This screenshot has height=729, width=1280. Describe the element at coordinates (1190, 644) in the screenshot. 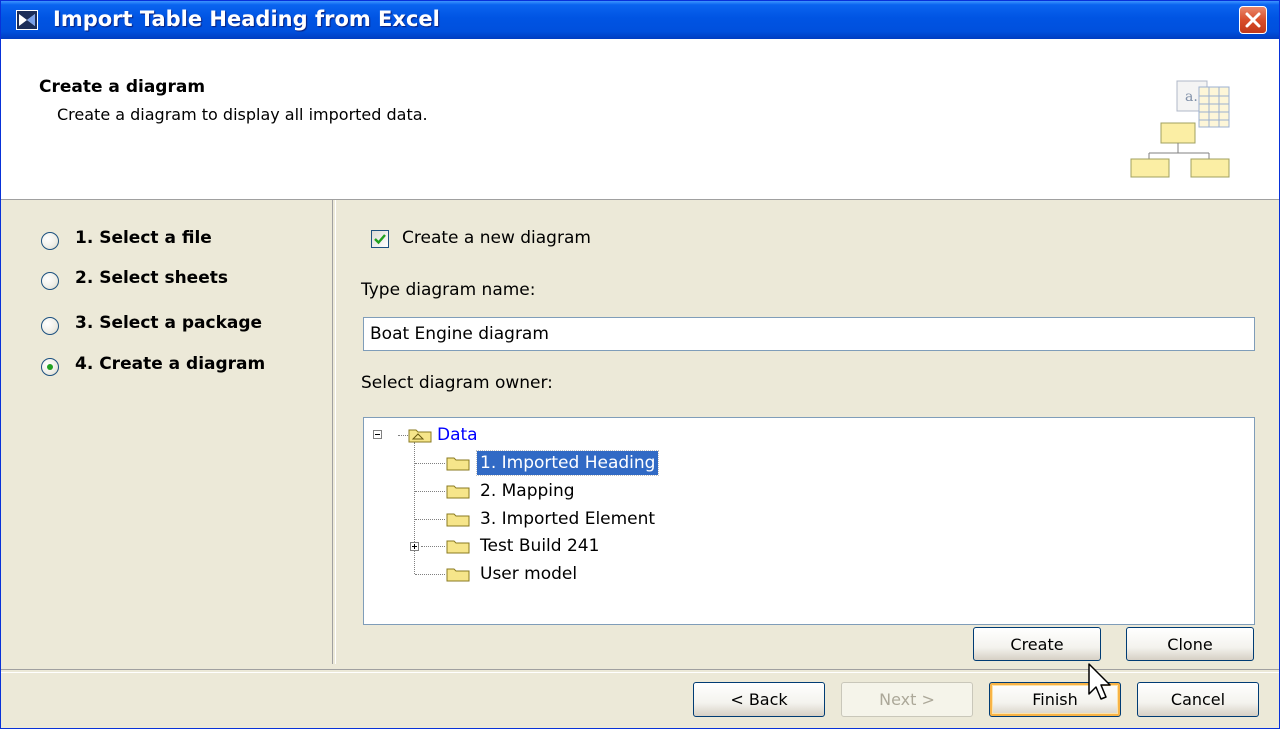

I see `clone-button: Clone` at that location.